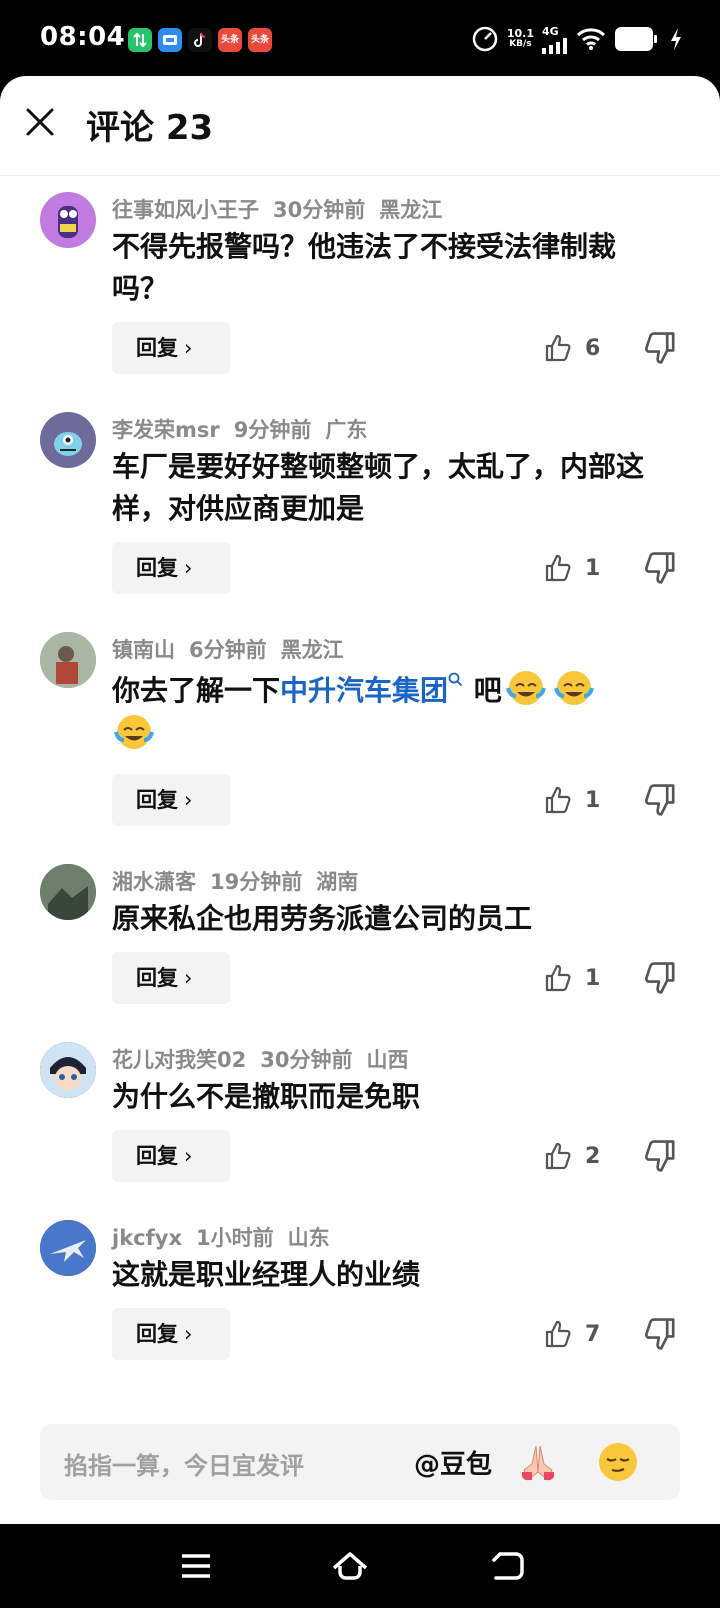 The height and width of the screenshot is (1608, 720). What do you see at coordinates (196, 690) in the screenshot?
I see `comment-text-before: 你去了解一下` at bounding box center [196, 690].